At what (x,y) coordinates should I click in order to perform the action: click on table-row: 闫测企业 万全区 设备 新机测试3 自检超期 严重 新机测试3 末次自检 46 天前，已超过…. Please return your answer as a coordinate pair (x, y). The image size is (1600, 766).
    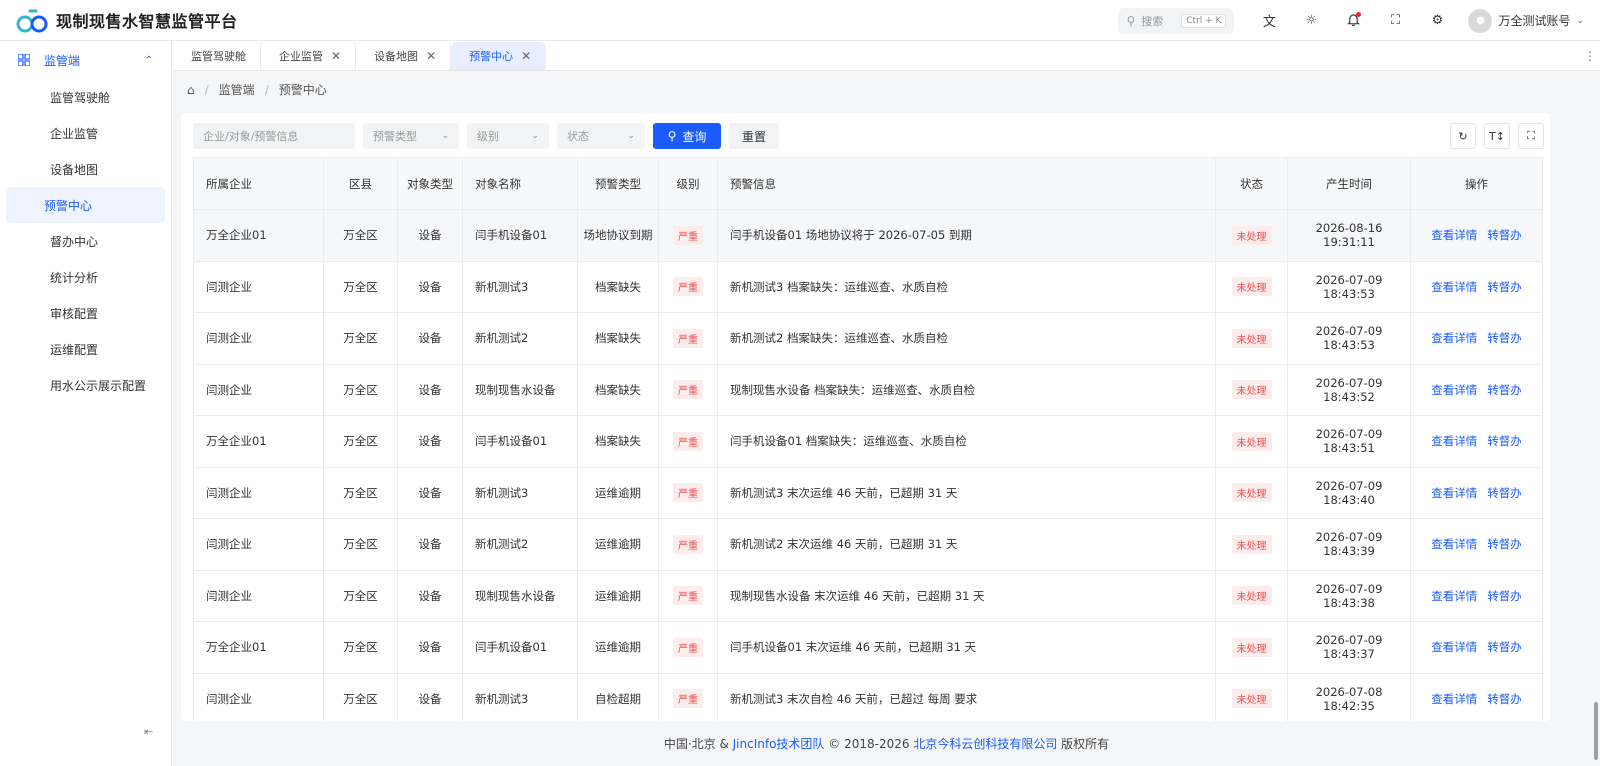
    Looking at the image, I should click on (868, 698).